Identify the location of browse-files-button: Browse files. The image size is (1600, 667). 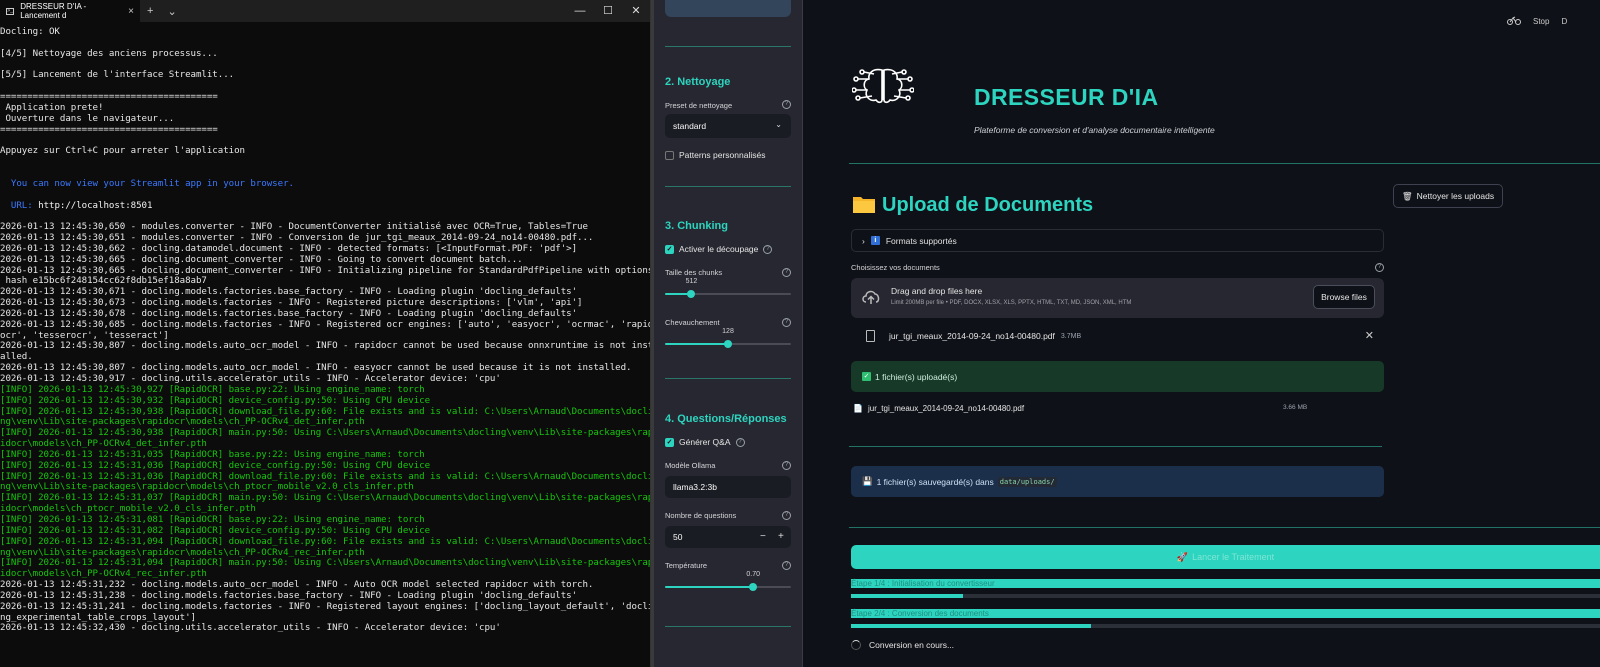
(1344, 297).